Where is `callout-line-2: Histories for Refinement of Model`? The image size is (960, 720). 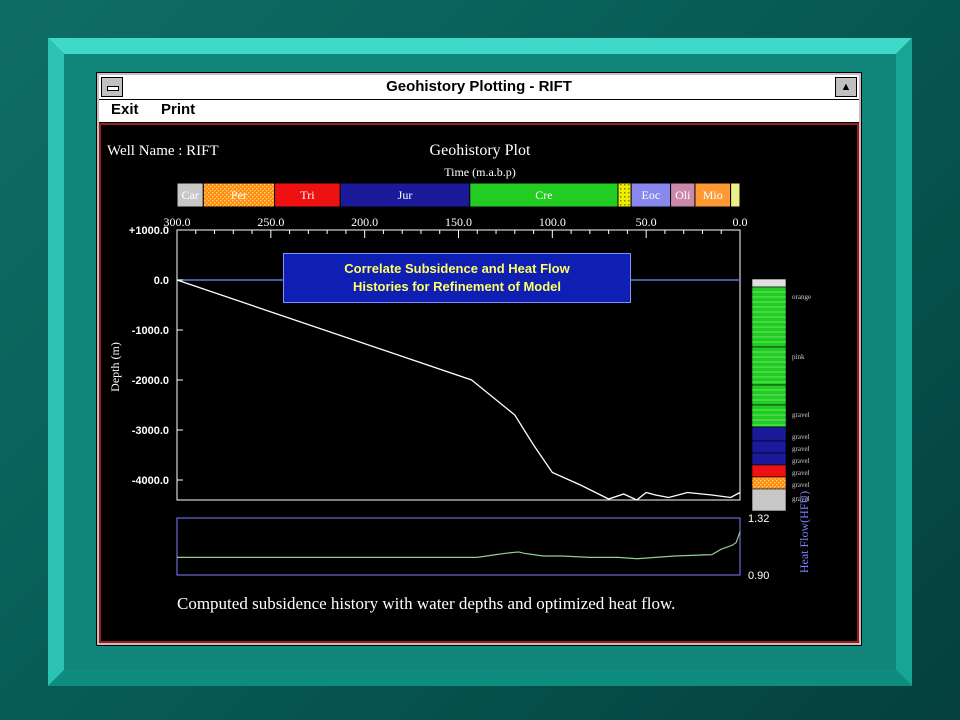
callout-line-2: Histories for Refinement of Model is located at coordinates (457, 286).